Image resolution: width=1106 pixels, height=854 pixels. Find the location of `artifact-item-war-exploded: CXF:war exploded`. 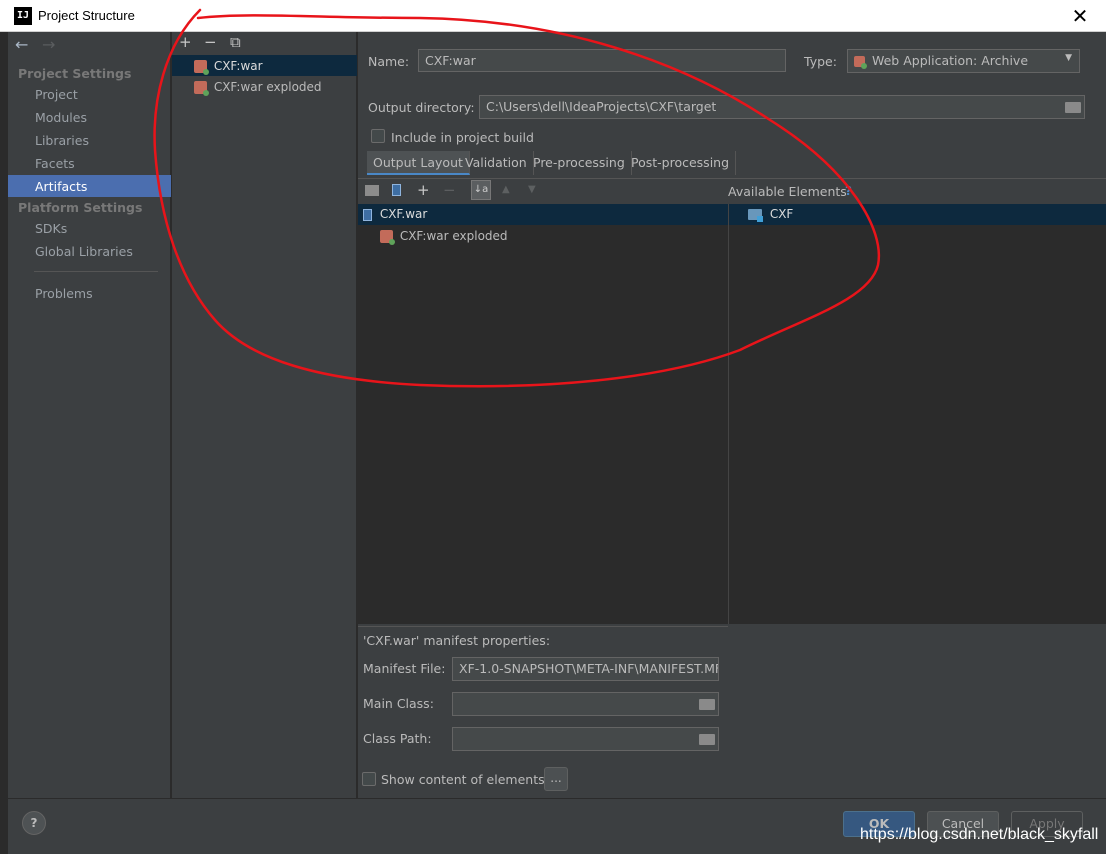

artifact-item-war-exploded: CXF:war exploded is located at coordinates (258, 88).